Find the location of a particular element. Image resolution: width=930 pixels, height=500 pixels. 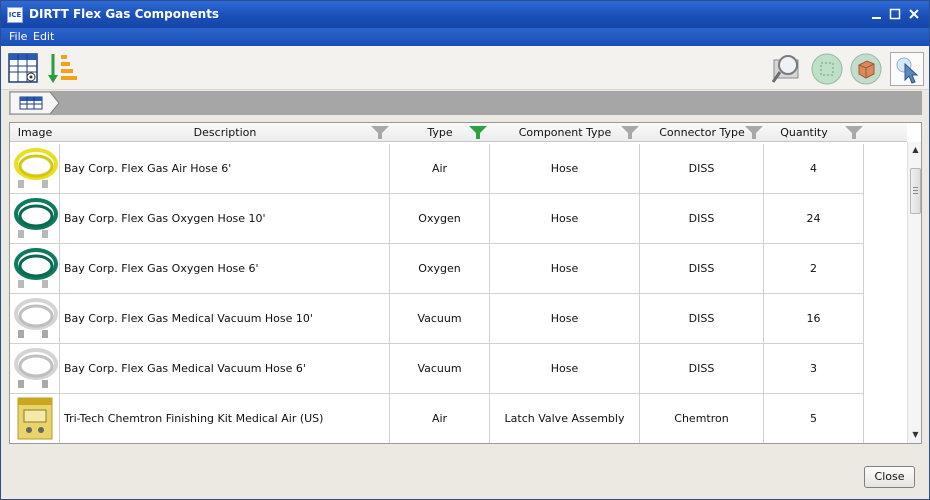

quantity-cell: 2 is located at coordinates (814, 268).